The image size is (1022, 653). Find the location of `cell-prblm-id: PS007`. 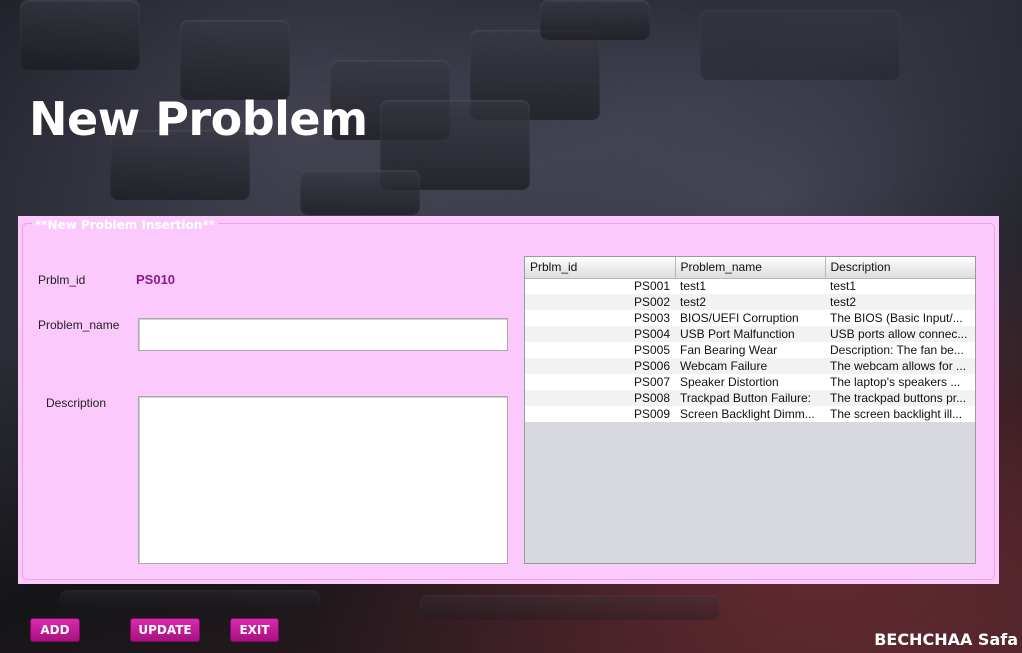

cell-prblm-id: PS007 is located at coordinates (600, 382).